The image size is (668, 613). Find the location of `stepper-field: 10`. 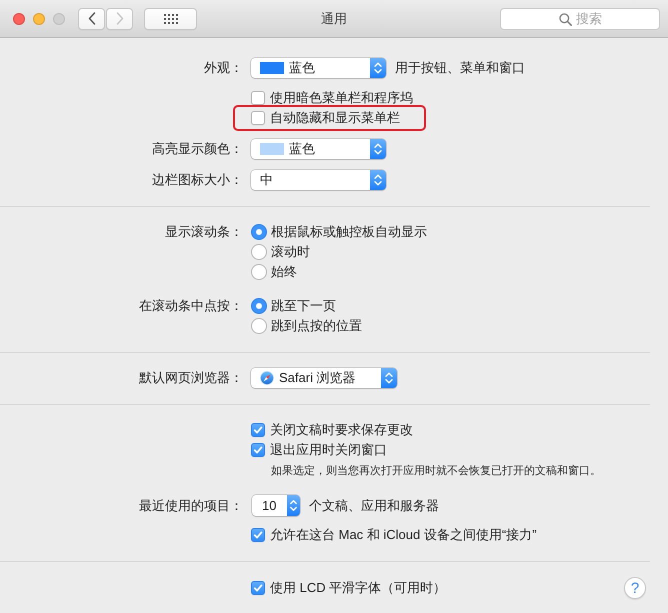

stepper-field: 10 is located at coordinates (276, 505).